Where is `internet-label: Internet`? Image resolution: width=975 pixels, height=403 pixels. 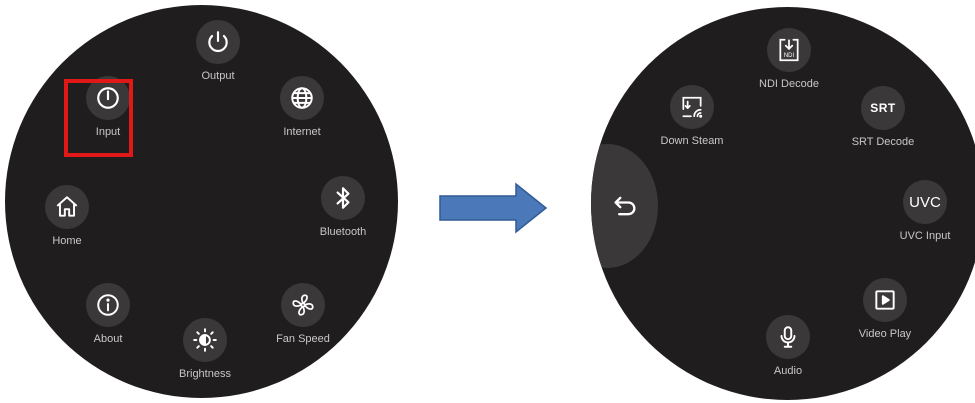
internet-label: Internet is located at coordinates (302, 132).